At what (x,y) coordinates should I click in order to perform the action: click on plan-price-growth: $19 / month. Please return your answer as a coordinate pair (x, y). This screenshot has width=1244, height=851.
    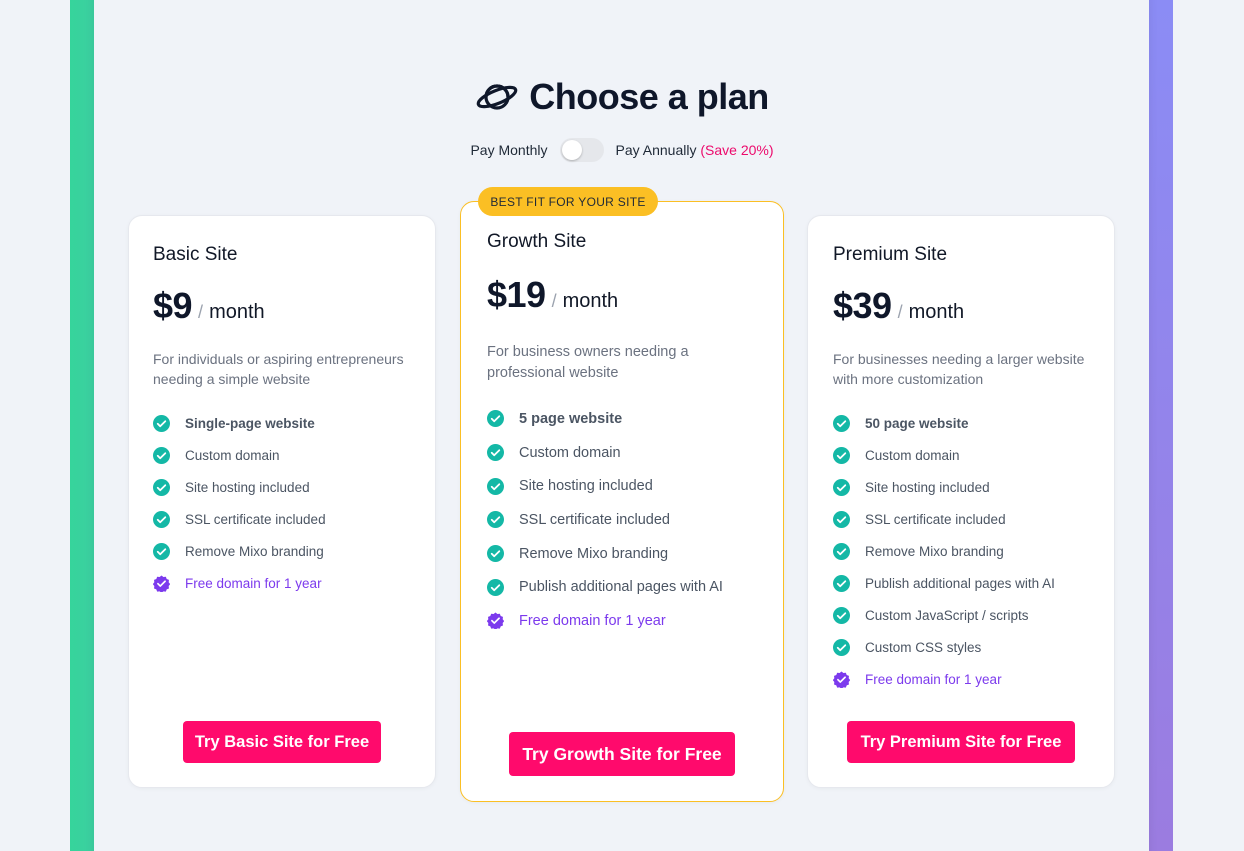
    Looking at the image, I should click on (552, 295).